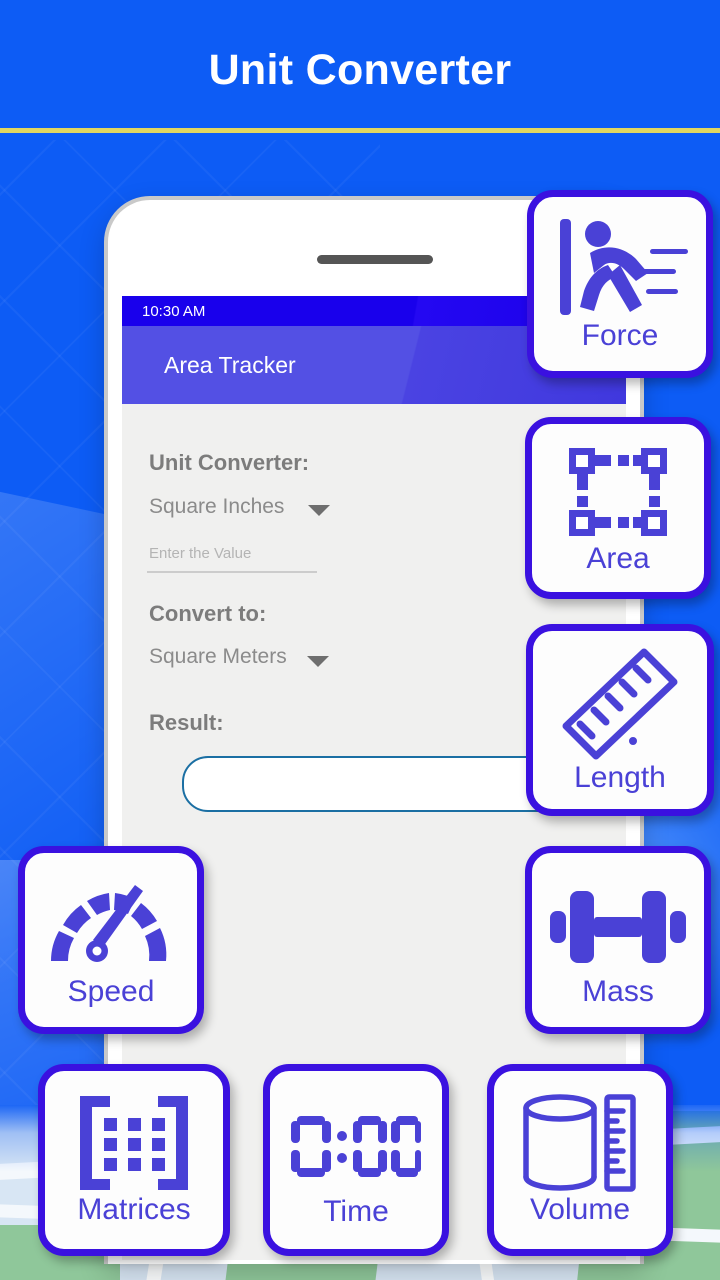 This screenshot has height=1280, width=720. I want to click on tile-length-label: Length, so click(620, 777).